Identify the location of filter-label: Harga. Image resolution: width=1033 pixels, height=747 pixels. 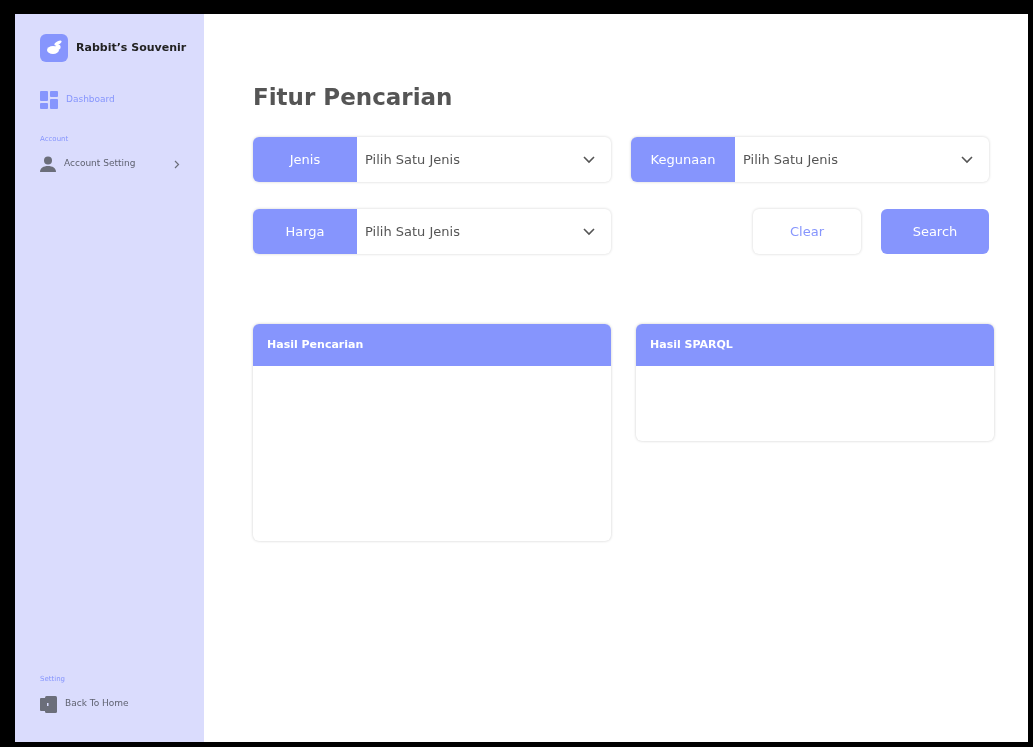
(305, 231).